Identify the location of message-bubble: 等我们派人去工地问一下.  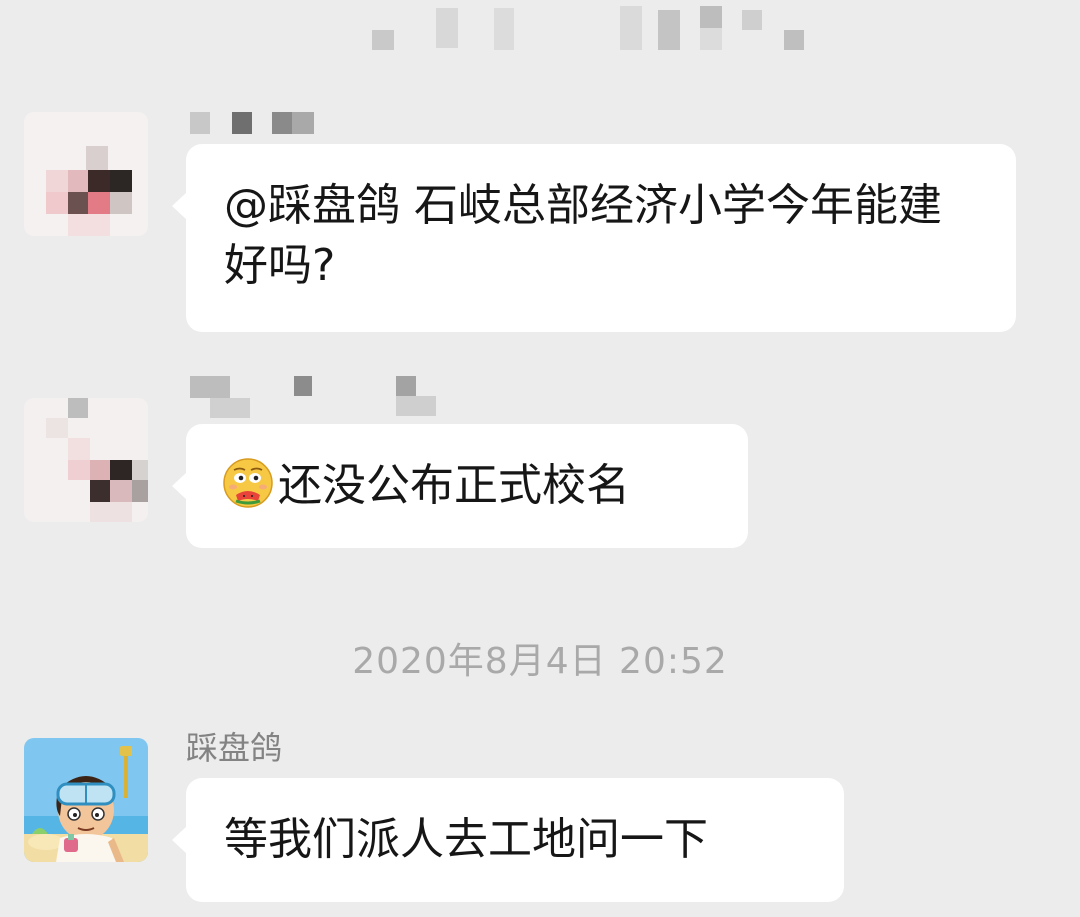
(508, 840).